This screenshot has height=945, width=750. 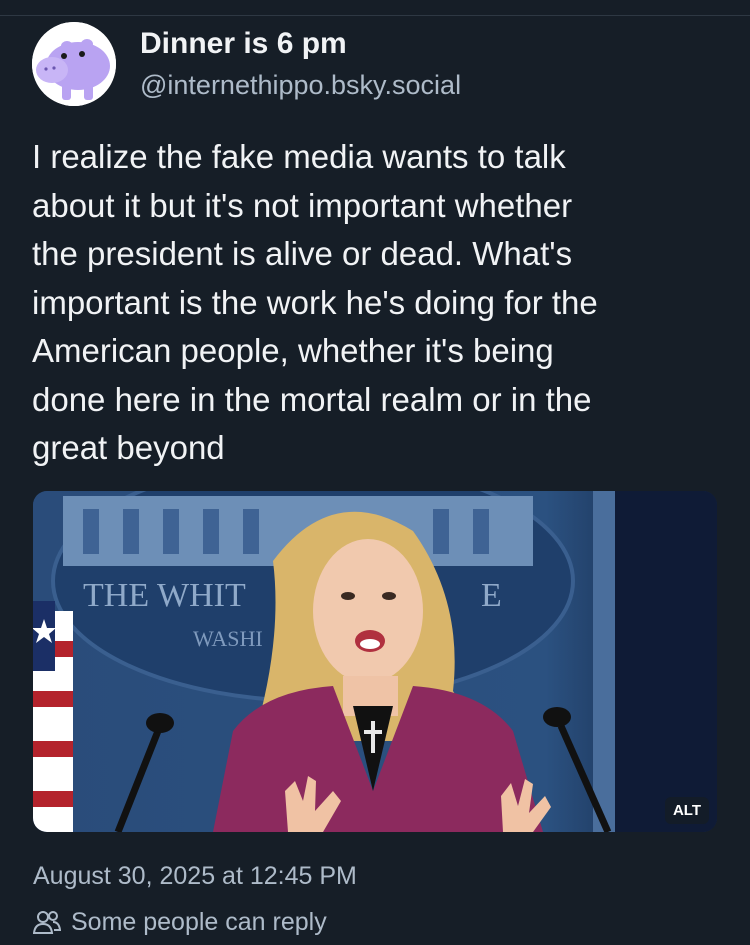 What do you see at coordinates (195, 876) in the screenshot?
I see `post-timestamp: August 30, 2025 at 12:45 PM` at bounding box center [195, 876].